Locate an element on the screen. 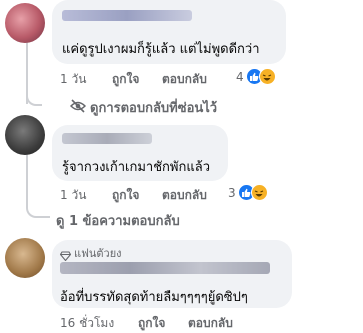 The height and width of the screenshot is (333, 363). comment-text: แค่ดูรูปเงาผมก็รู้แล้ว แต่ไม่พูดดีกว่า is located at coordinates (161, 49).